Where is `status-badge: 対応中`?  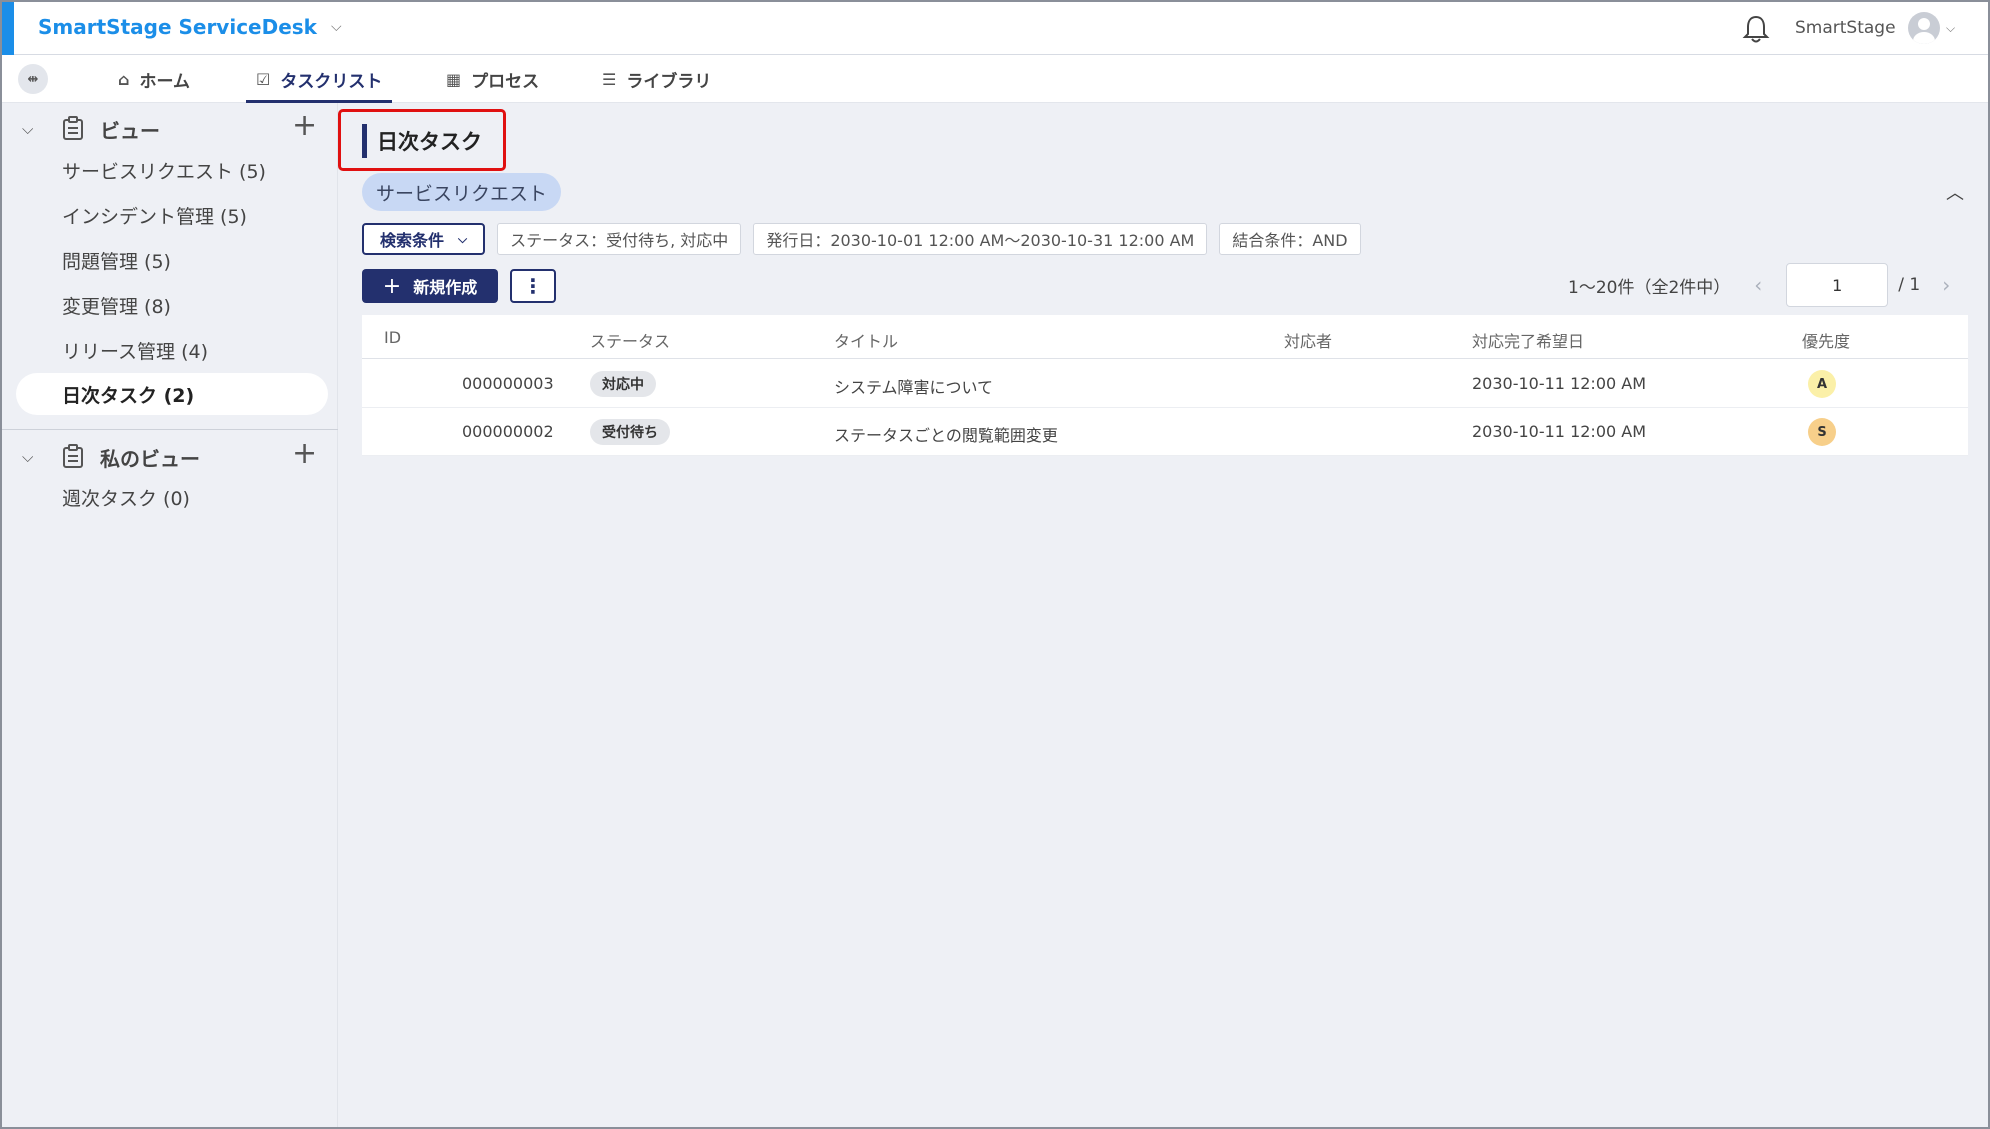 status-badge: 対応中 is located at coordinates (623, 384).